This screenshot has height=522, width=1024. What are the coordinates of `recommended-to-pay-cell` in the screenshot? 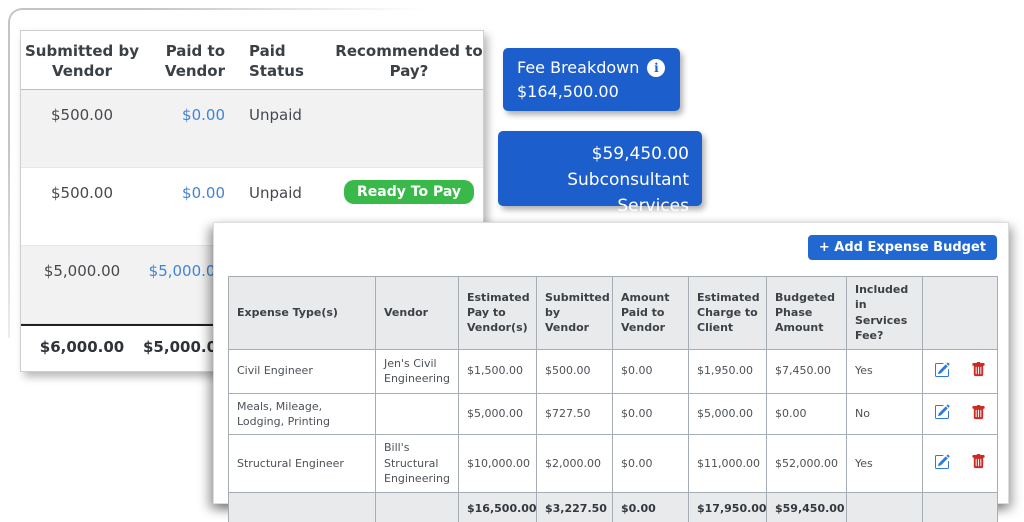 It's located at (409, 96).